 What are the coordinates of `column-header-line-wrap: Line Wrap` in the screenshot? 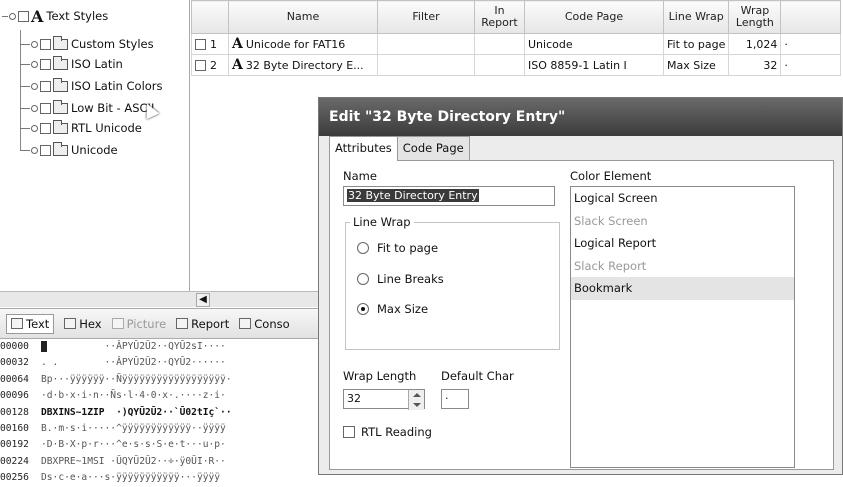 It's located at (696, 17).